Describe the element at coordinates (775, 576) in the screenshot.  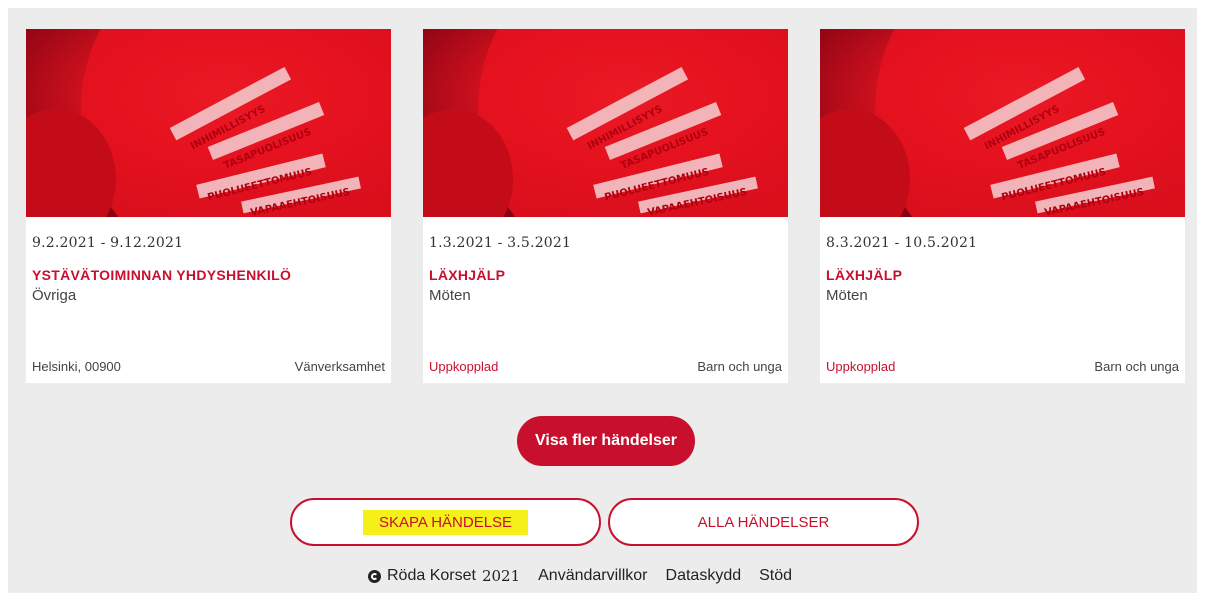
I see `footer-link-support: Stöd` at that location.